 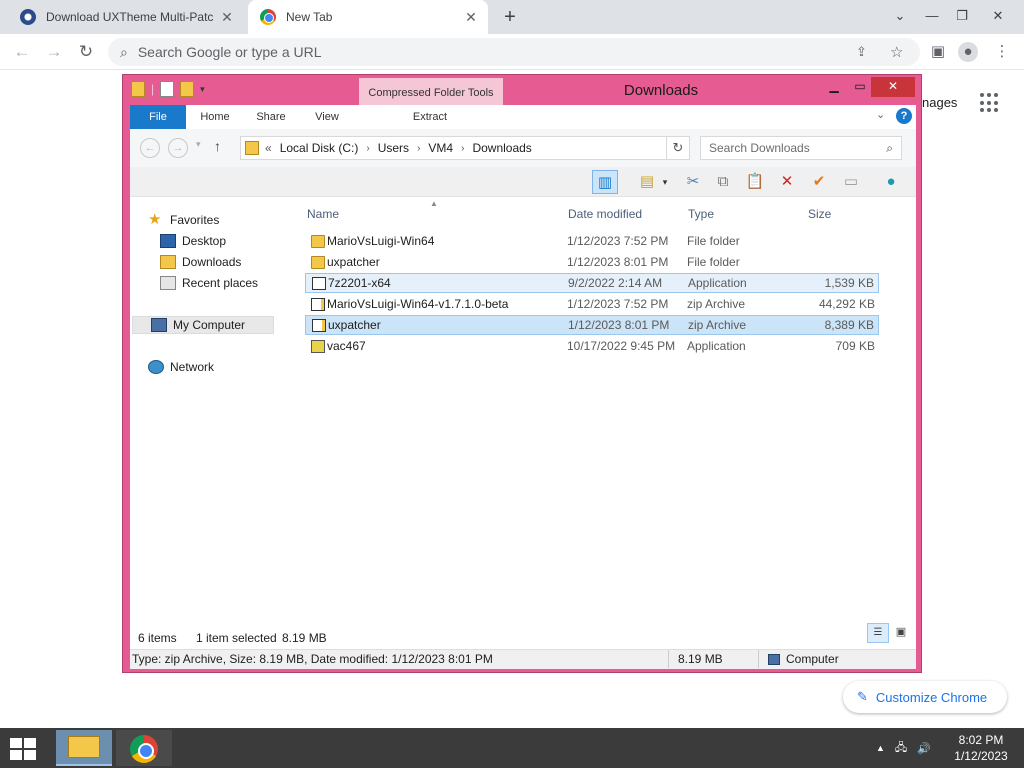 I want to click on customize-qat-icon: ▾, so click(x=202, y=89).